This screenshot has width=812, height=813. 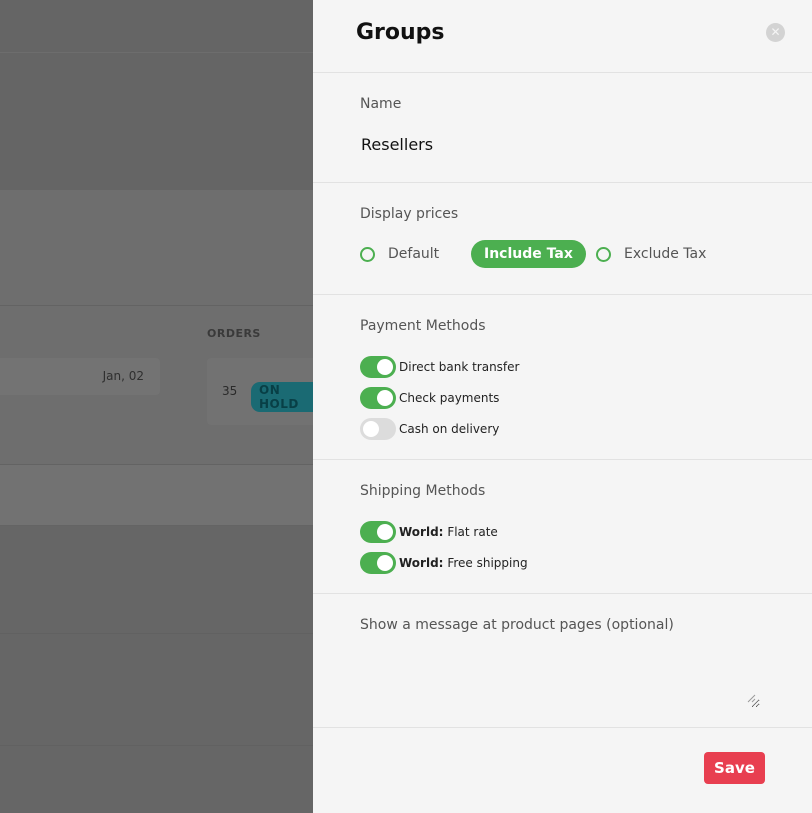 I want to click on backdrop-status-badge: ON HOLD, so click(x=282, y=397).